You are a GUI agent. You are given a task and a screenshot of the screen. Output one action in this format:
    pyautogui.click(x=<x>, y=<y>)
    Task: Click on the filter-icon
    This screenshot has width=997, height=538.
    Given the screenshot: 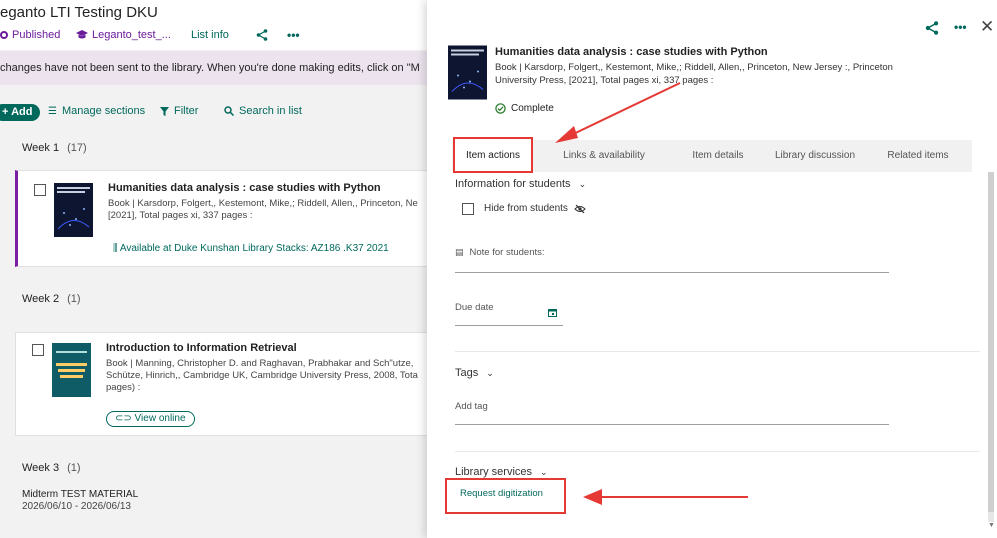 What is the action you would take?
    pyautogui.click(x=164, y=111)
    